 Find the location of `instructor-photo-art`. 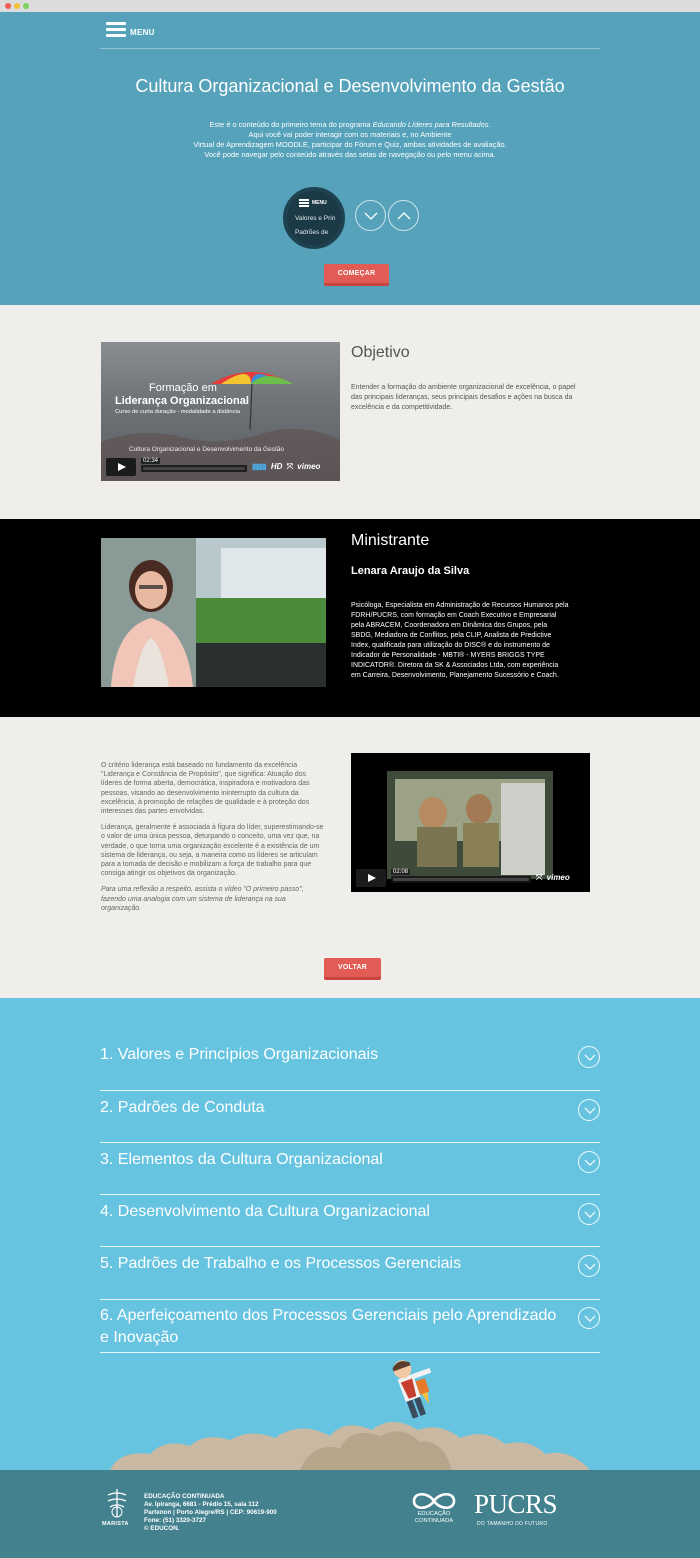

instructor-photo-art is located at coordinates (213, 612).